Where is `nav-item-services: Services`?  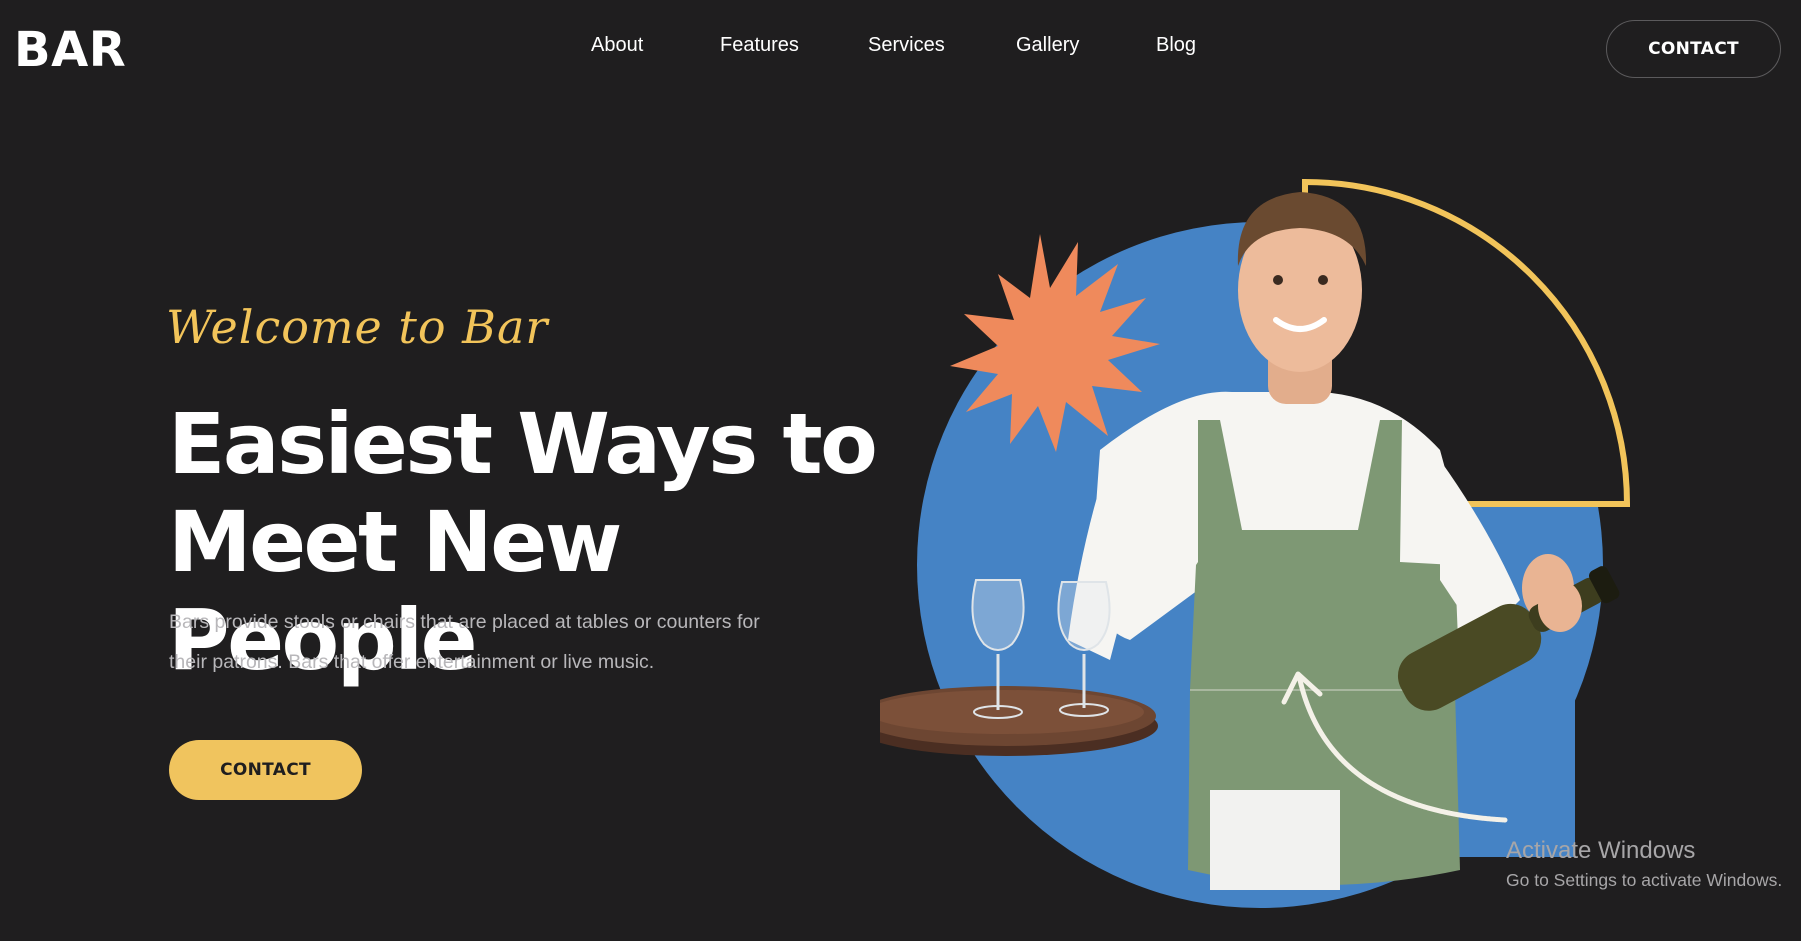
nav-item-services: Services is located at coordinates (906, 45).